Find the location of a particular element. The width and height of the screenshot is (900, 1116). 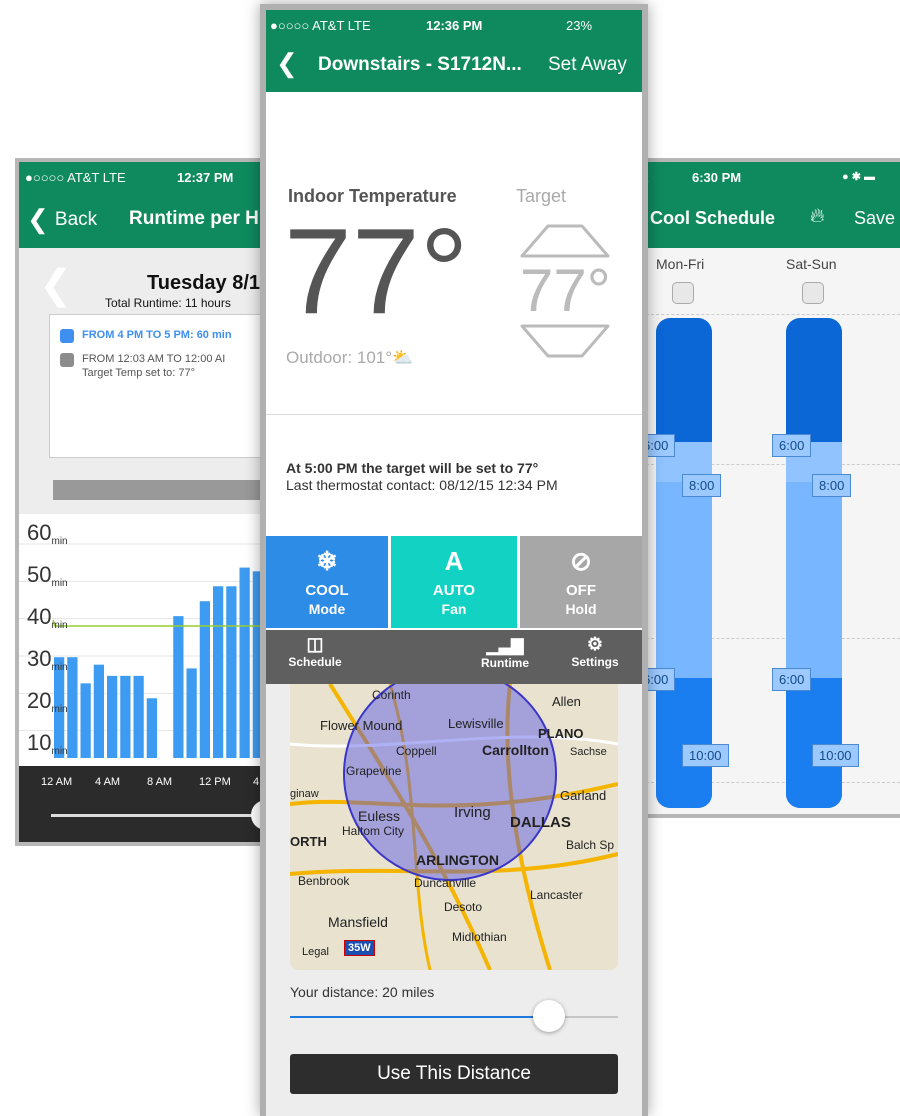

prev-day-icon: ❮ is located at coordinates (56, 285).